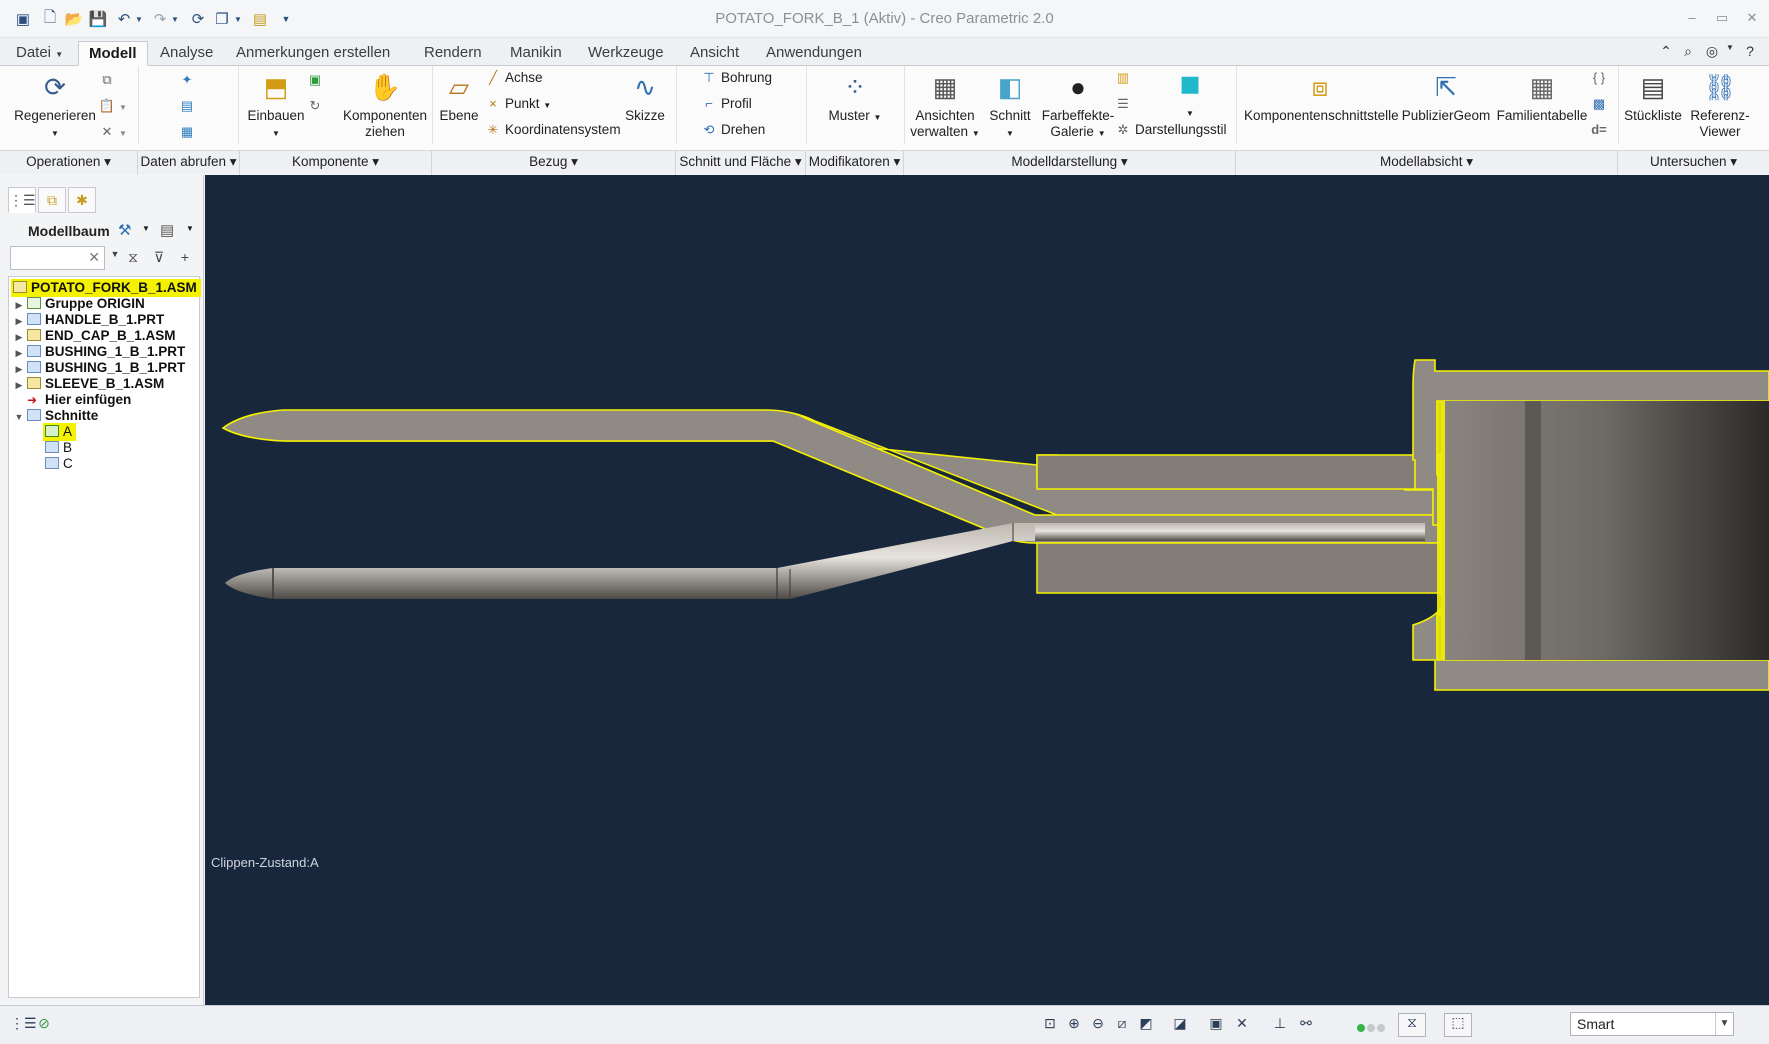 The image size is (1769, 1044). Describe the element at coordinates (1190, 94) in the screenshot. I see `display-cube-button: ◼ ▼` at that location.